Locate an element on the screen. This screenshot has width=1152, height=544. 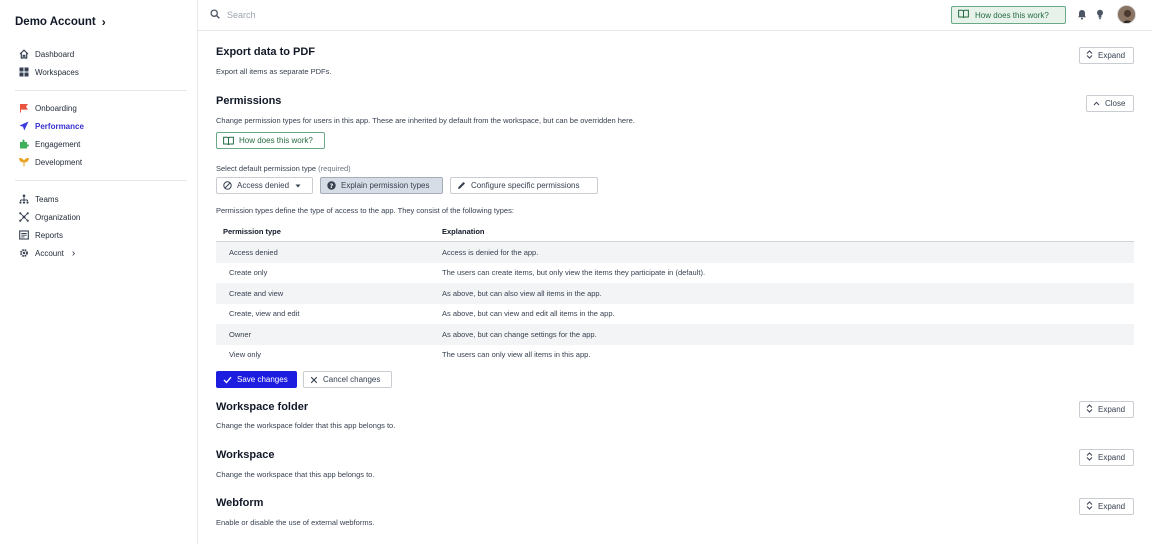
nav-group-main: Dashboard Workspaces is located at coordinates (99, 63).